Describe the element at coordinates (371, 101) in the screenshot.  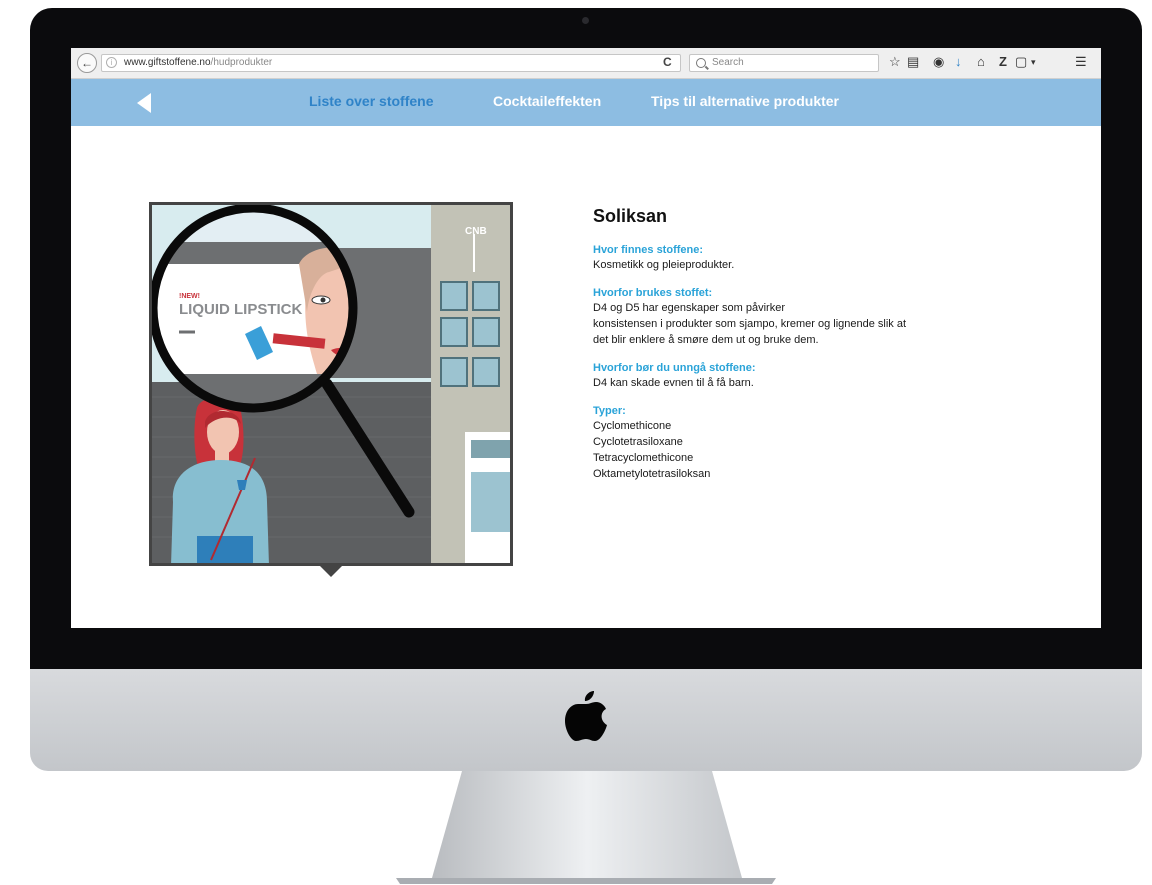
I see `nav-item-liste-over-stoffene: Liste over stoffene` at that location.